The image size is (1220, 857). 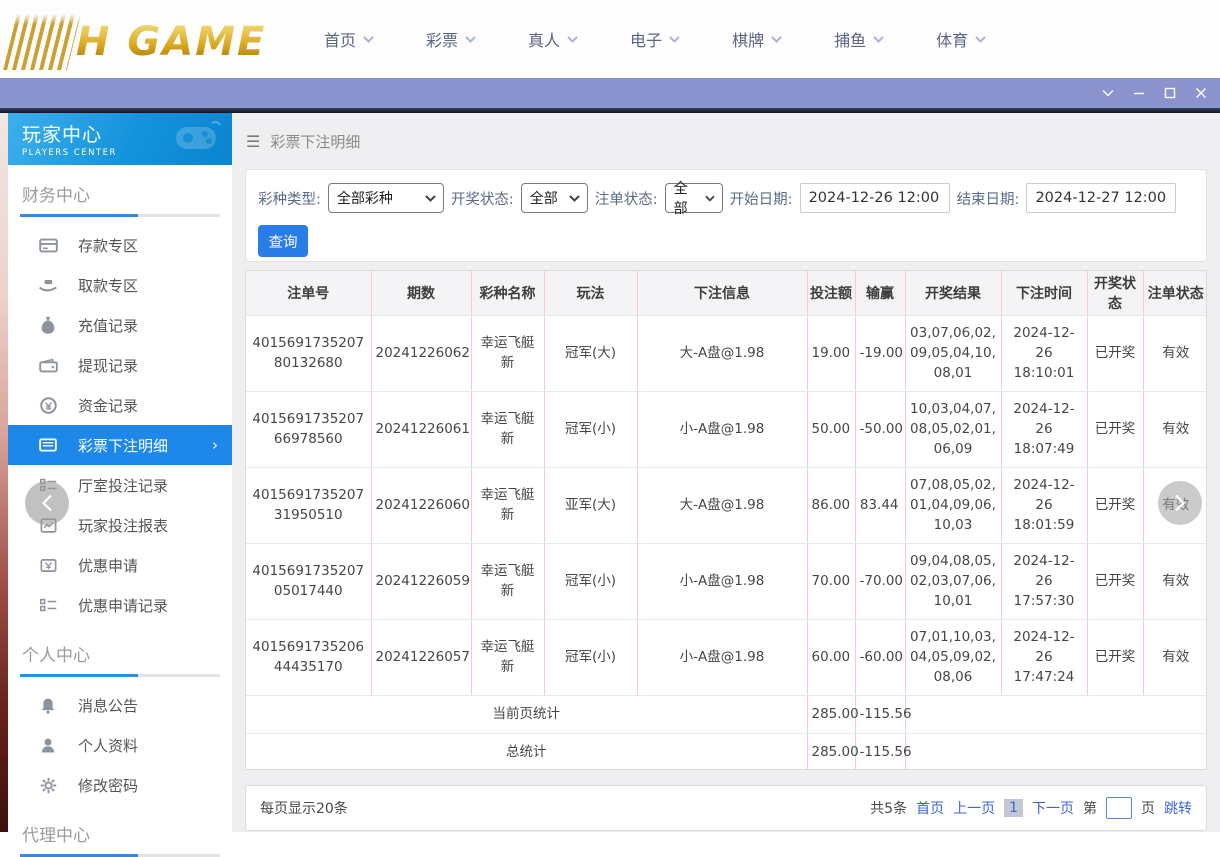 What do you see at coordinates (833, 714) in the screenshot?
I see `summary-cell: 285.00` at bounding box center [833, 714].